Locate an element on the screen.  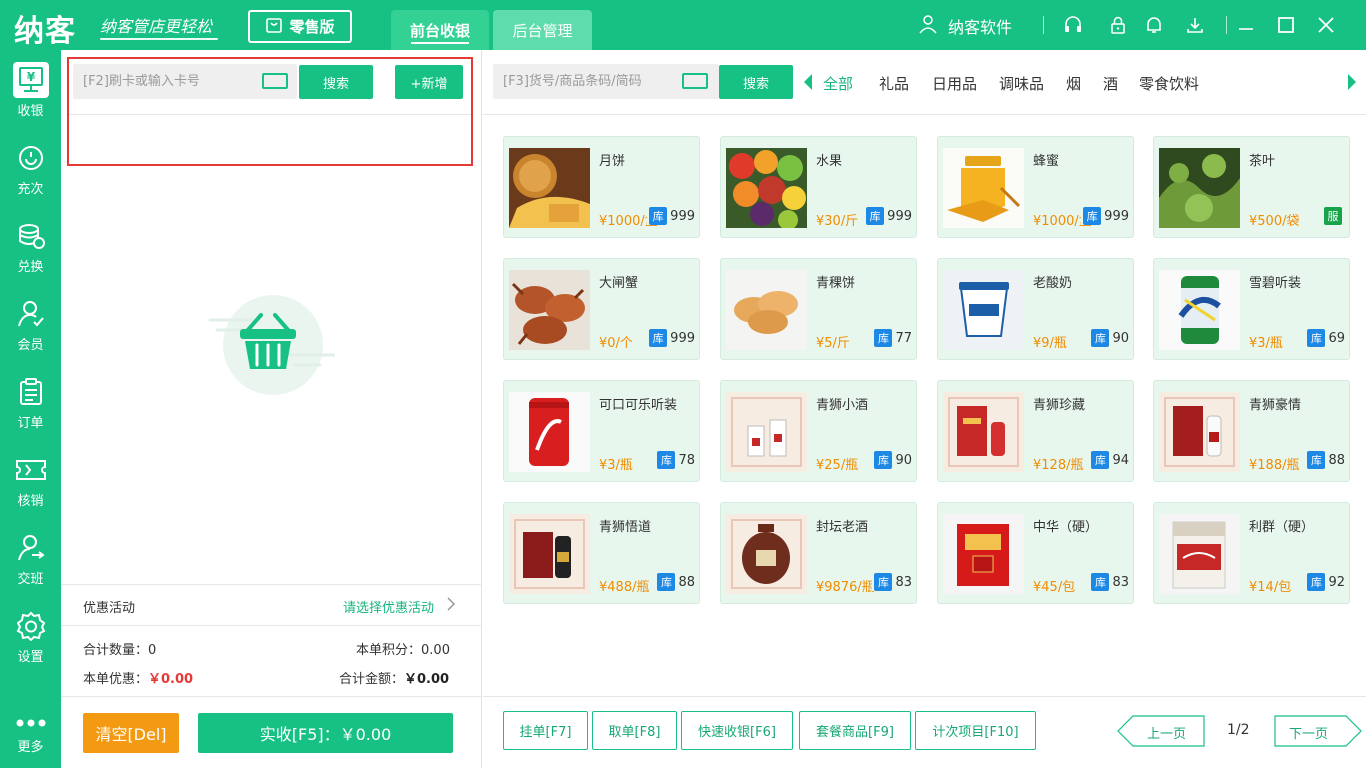
product-stock: 库 94 is located at coordinates (1109, 460).